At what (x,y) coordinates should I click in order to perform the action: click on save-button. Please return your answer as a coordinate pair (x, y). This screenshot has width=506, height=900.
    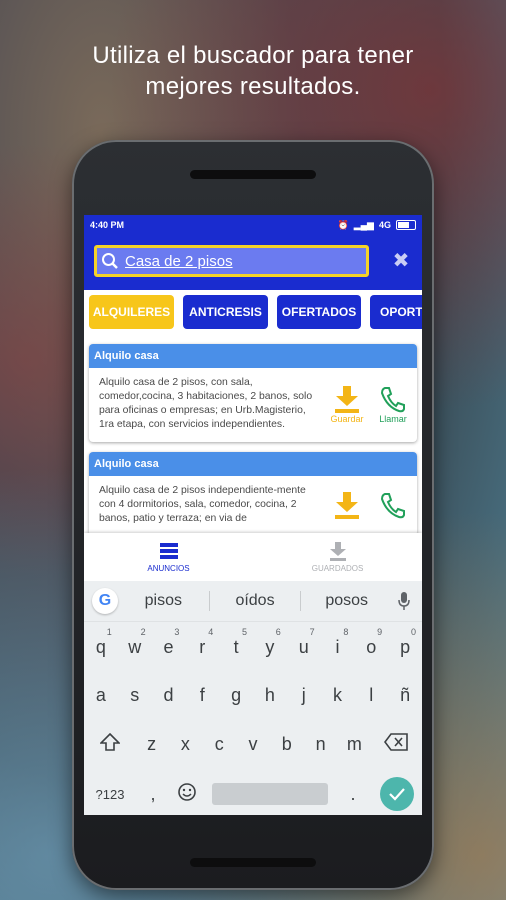
    Looking at the image, I should click on (347, 505).